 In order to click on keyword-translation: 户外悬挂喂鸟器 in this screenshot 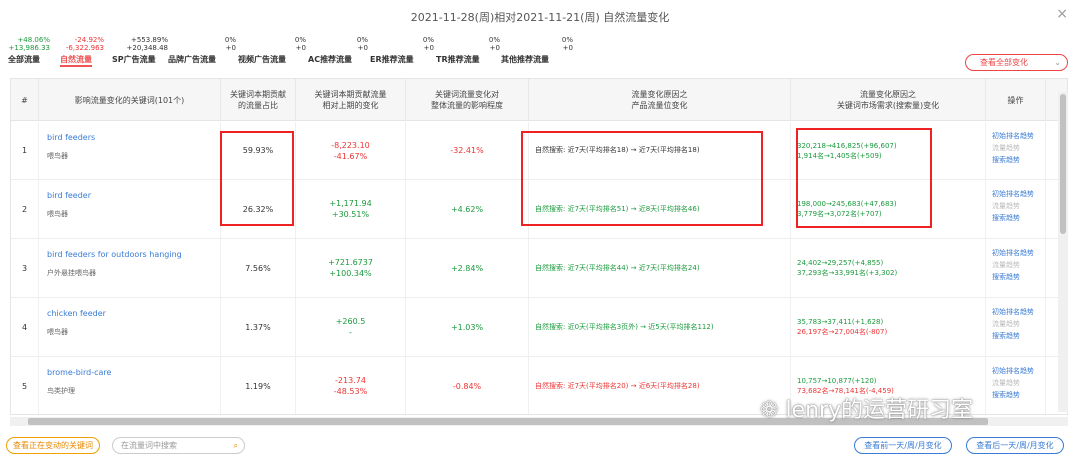, I will do `click(71, 273)`.